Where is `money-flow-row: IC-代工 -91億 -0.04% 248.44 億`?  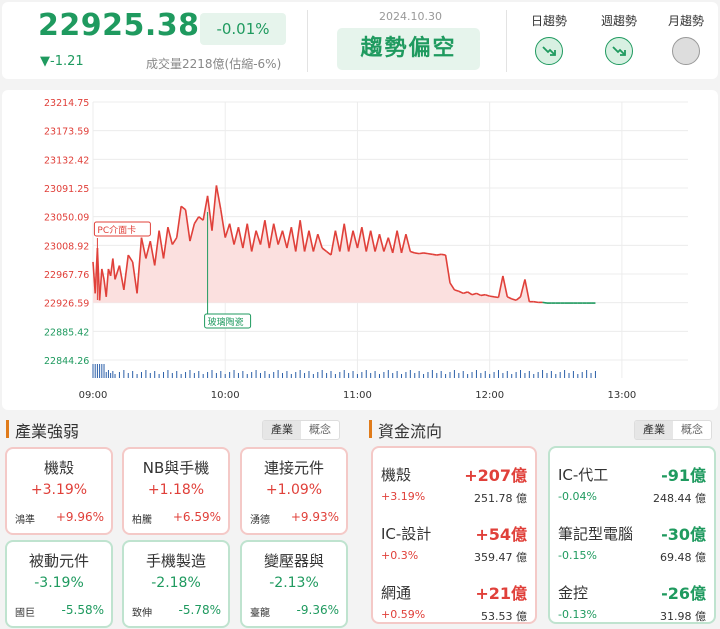
money-flow-row: IC-代工 -91億 -0.04% 248.44 億 is located at coordinates (632, 482).